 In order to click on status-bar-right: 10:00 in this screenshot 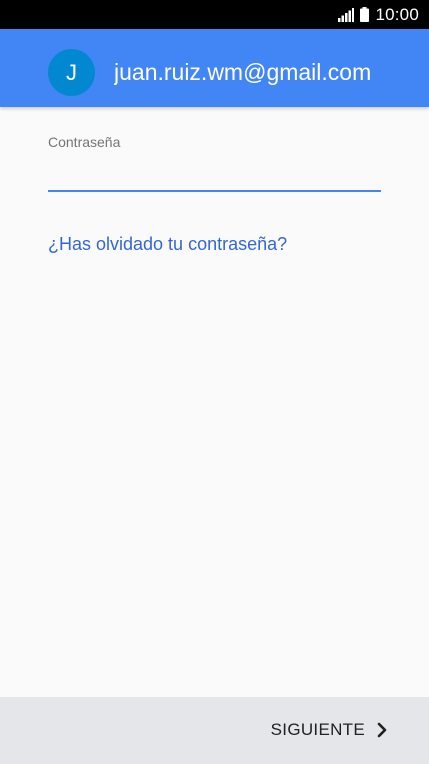, I will do `click(378, 14)`.